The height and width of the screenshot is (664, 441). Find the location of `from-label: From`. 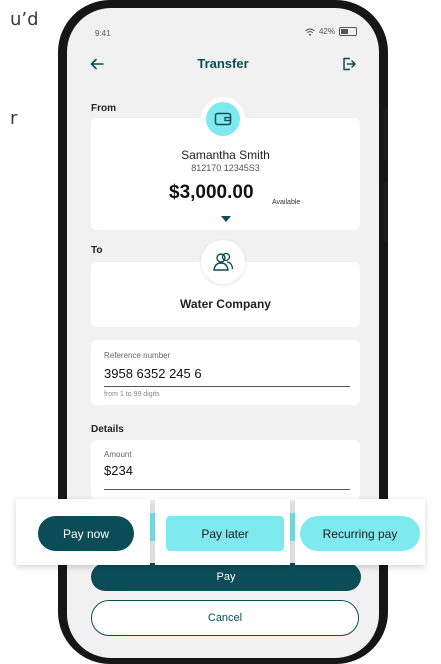

from-label: From is located at coordinates (103, 108).